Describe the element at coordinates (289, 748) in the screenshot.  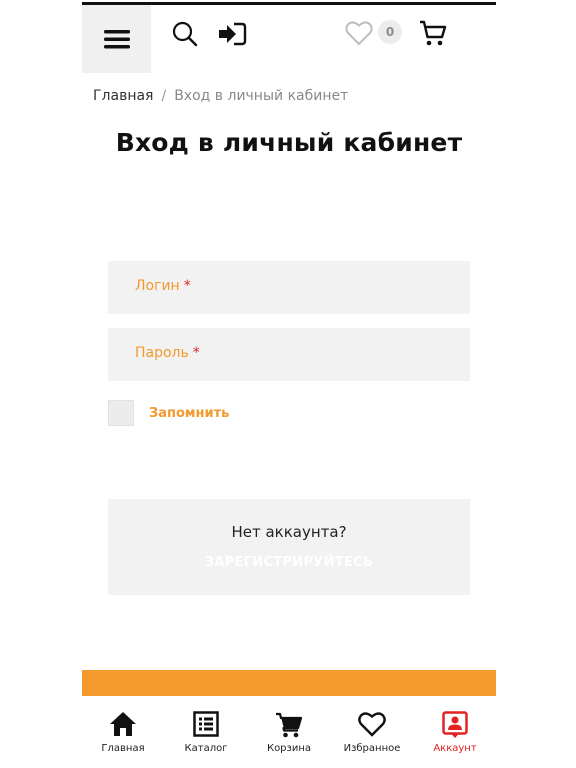
I see `nav-label-cart: Корзина` at that location.